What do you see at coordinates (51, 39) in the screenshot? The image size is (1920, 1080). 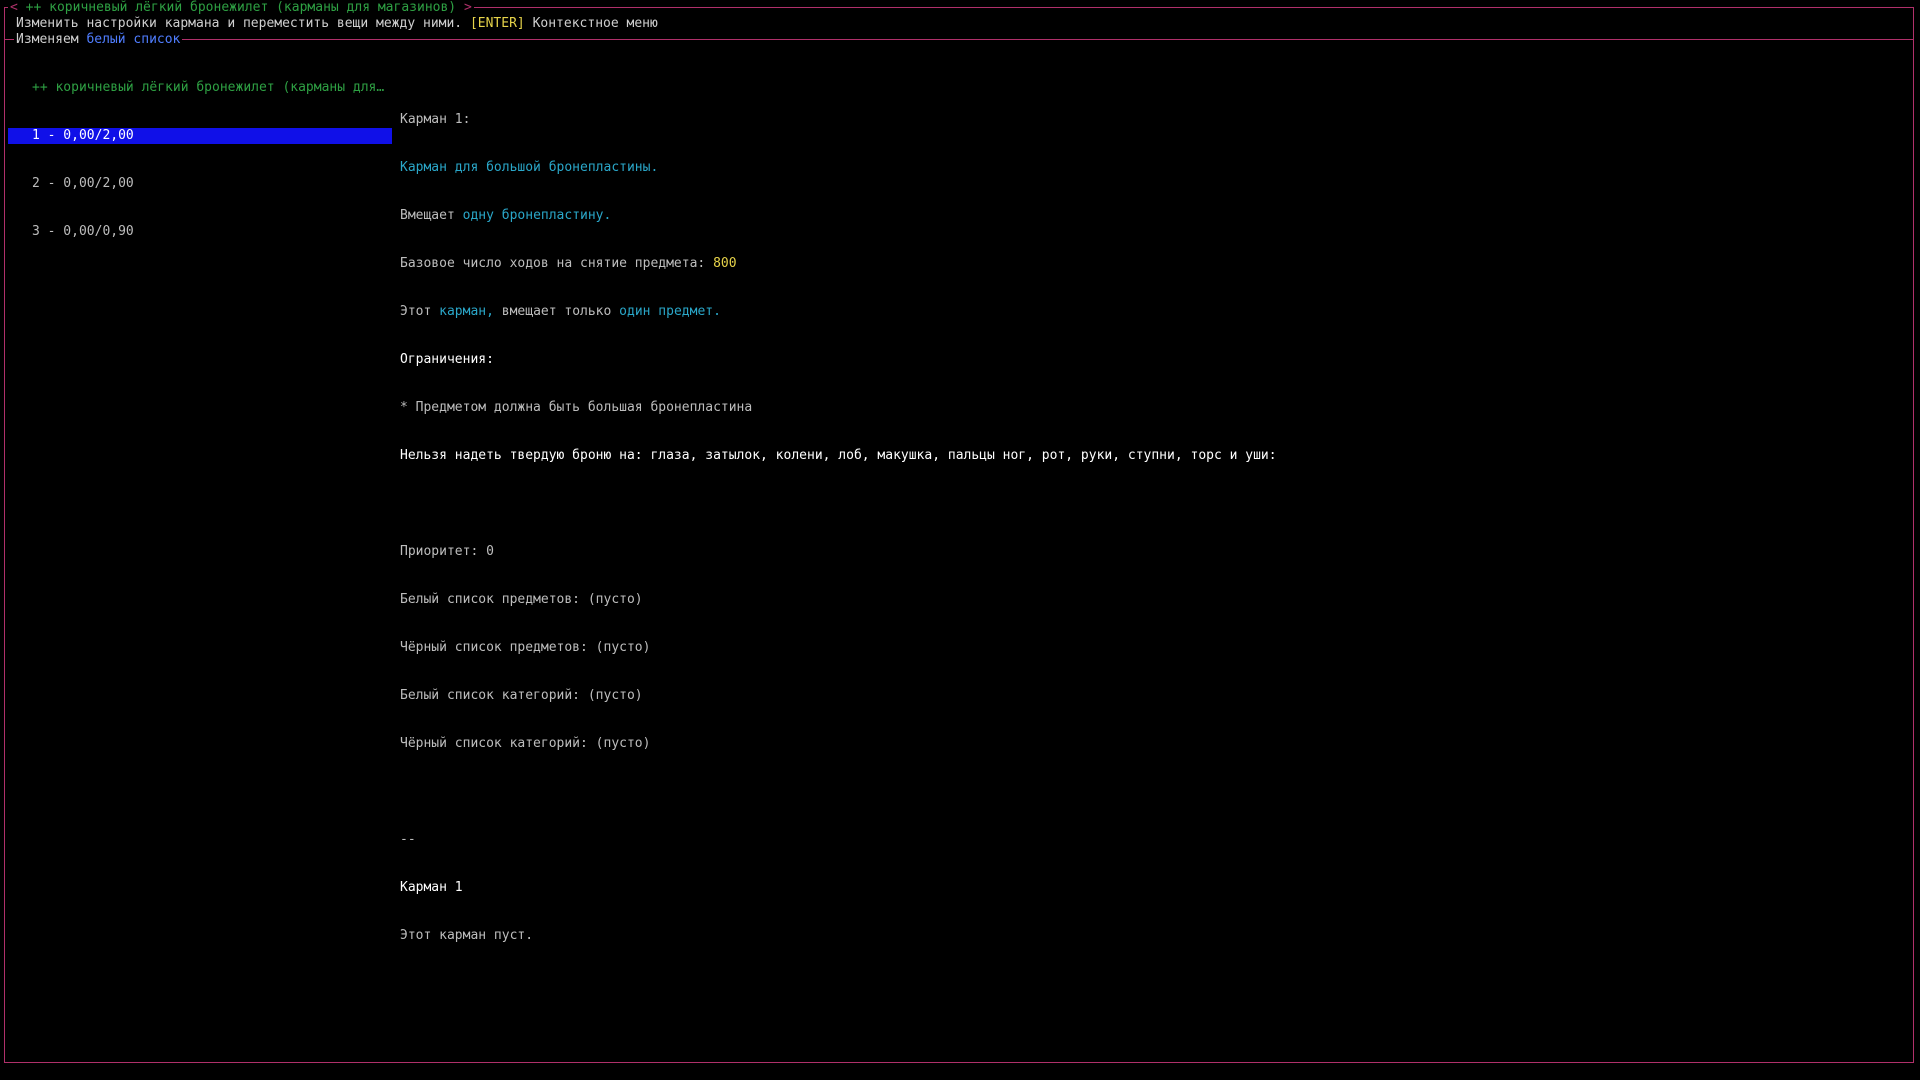 I see `section-prefix: Изменяем` at bounding box center [51, 39].